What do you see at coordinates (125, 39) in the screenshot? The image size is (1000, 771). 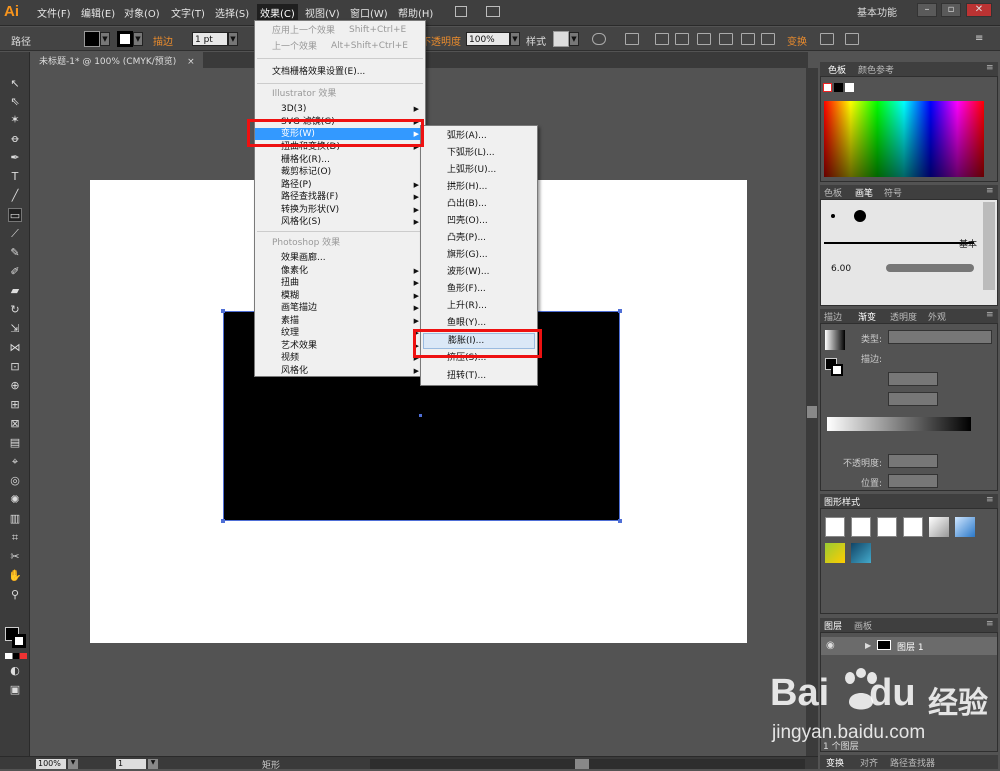 I see `stroke-swatch` at bounding box center [125, 39].